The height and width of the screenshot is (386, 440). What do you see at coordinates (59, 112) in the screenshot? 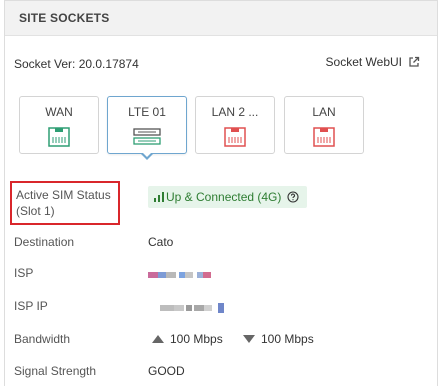
I see `port-label: WAN` at bounding box center [59, 112].